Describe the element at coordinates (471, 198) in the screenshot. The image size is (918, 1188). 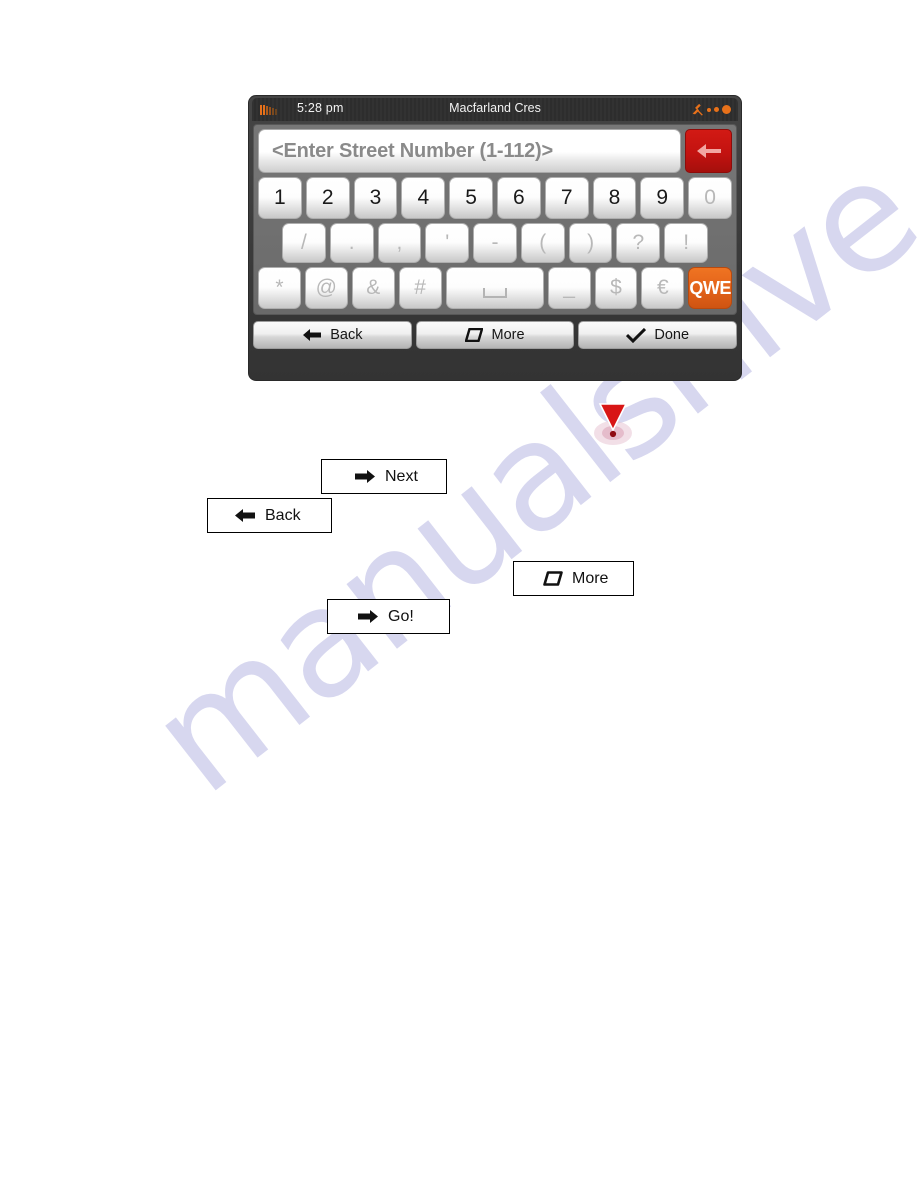
I see `key-num-4: 5` at that location.